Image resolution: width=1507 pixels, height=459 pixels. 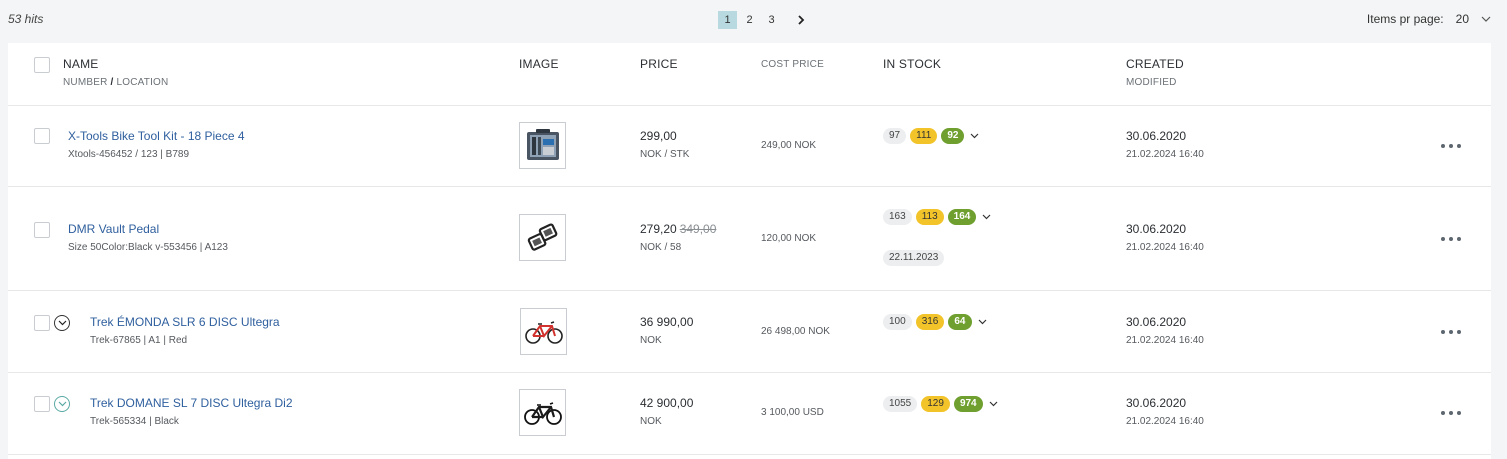 I want to click on stock-badge-total: 97, so click(x=895, y=136).